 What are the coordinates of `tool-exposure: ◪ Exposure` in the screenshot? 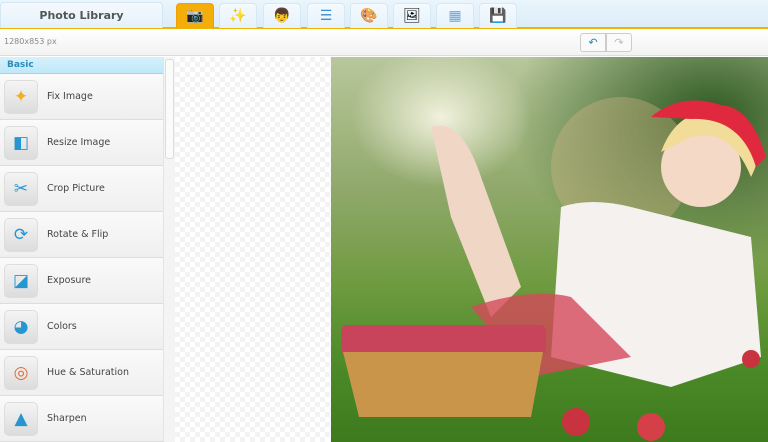 It's located at (81, 281).